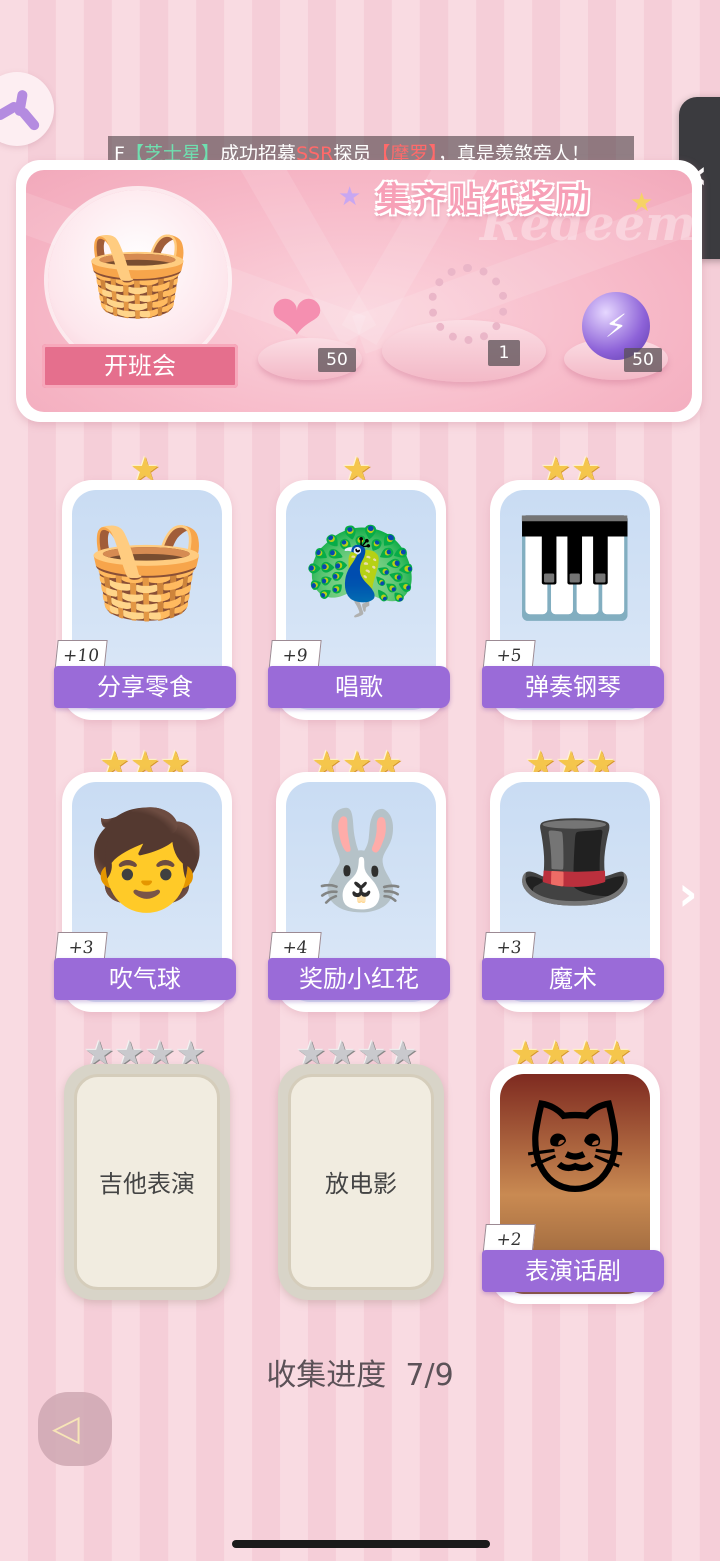 This screenshot has width=720, height=1561. I want to click on bubble-boy-icon: 🧒, so click(147, 860).